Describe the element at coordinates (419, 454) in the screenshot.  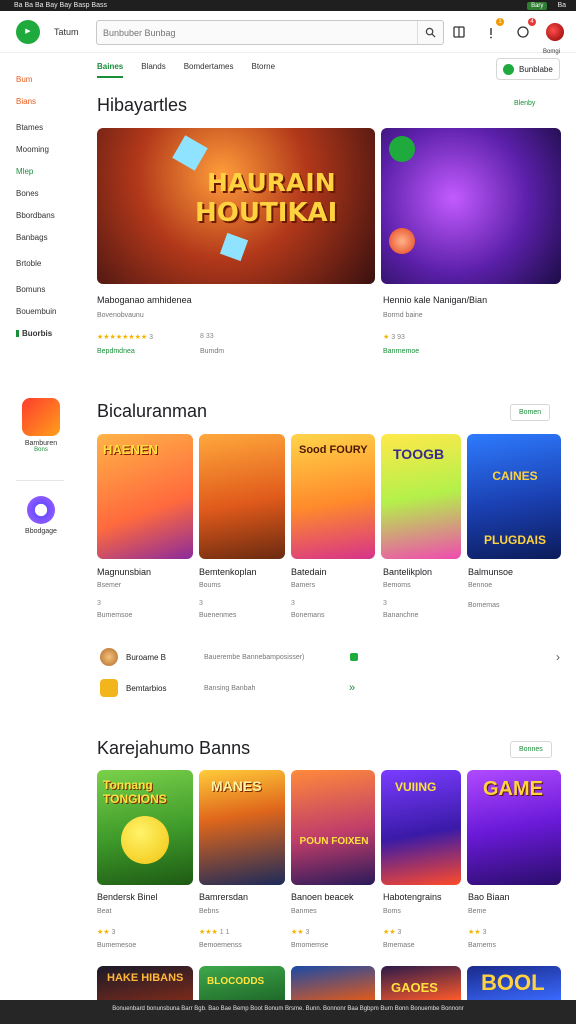
I see `art-title: TOOGB` at that location.